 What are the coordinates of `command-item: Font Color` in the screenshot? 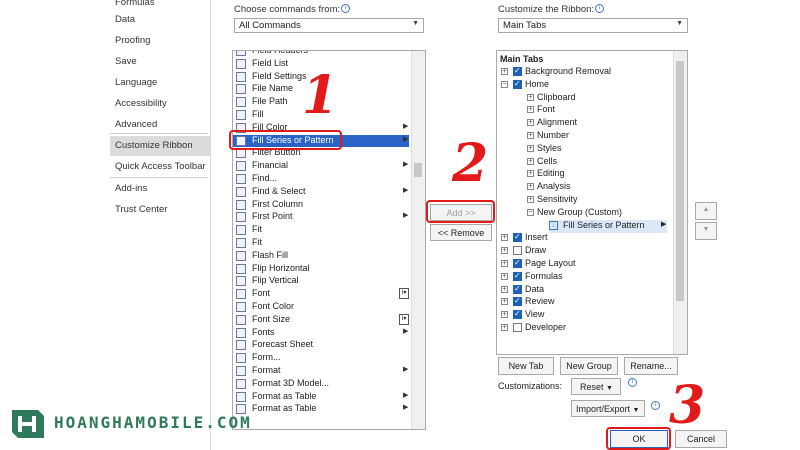 It's located at (321, 307).